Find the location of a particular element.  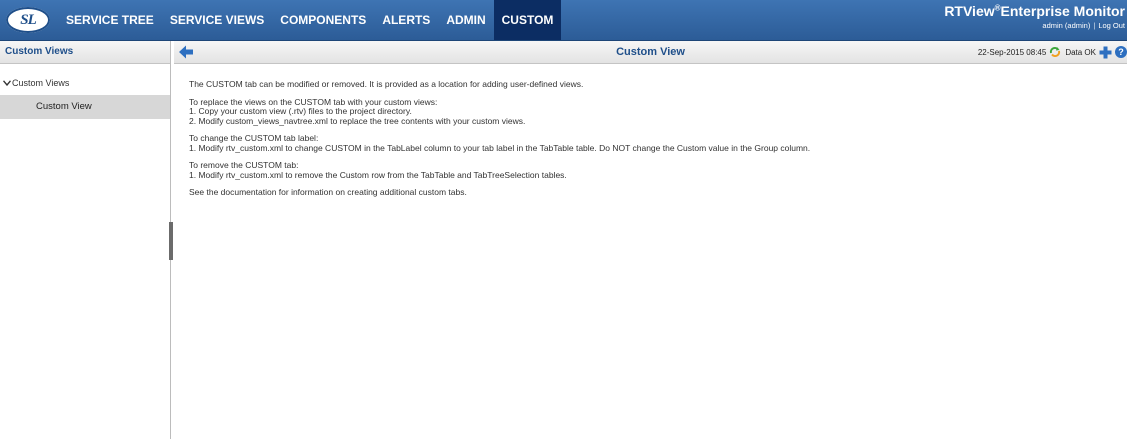

tree-group-label: Custom Views is located at coordinates (41, 83).